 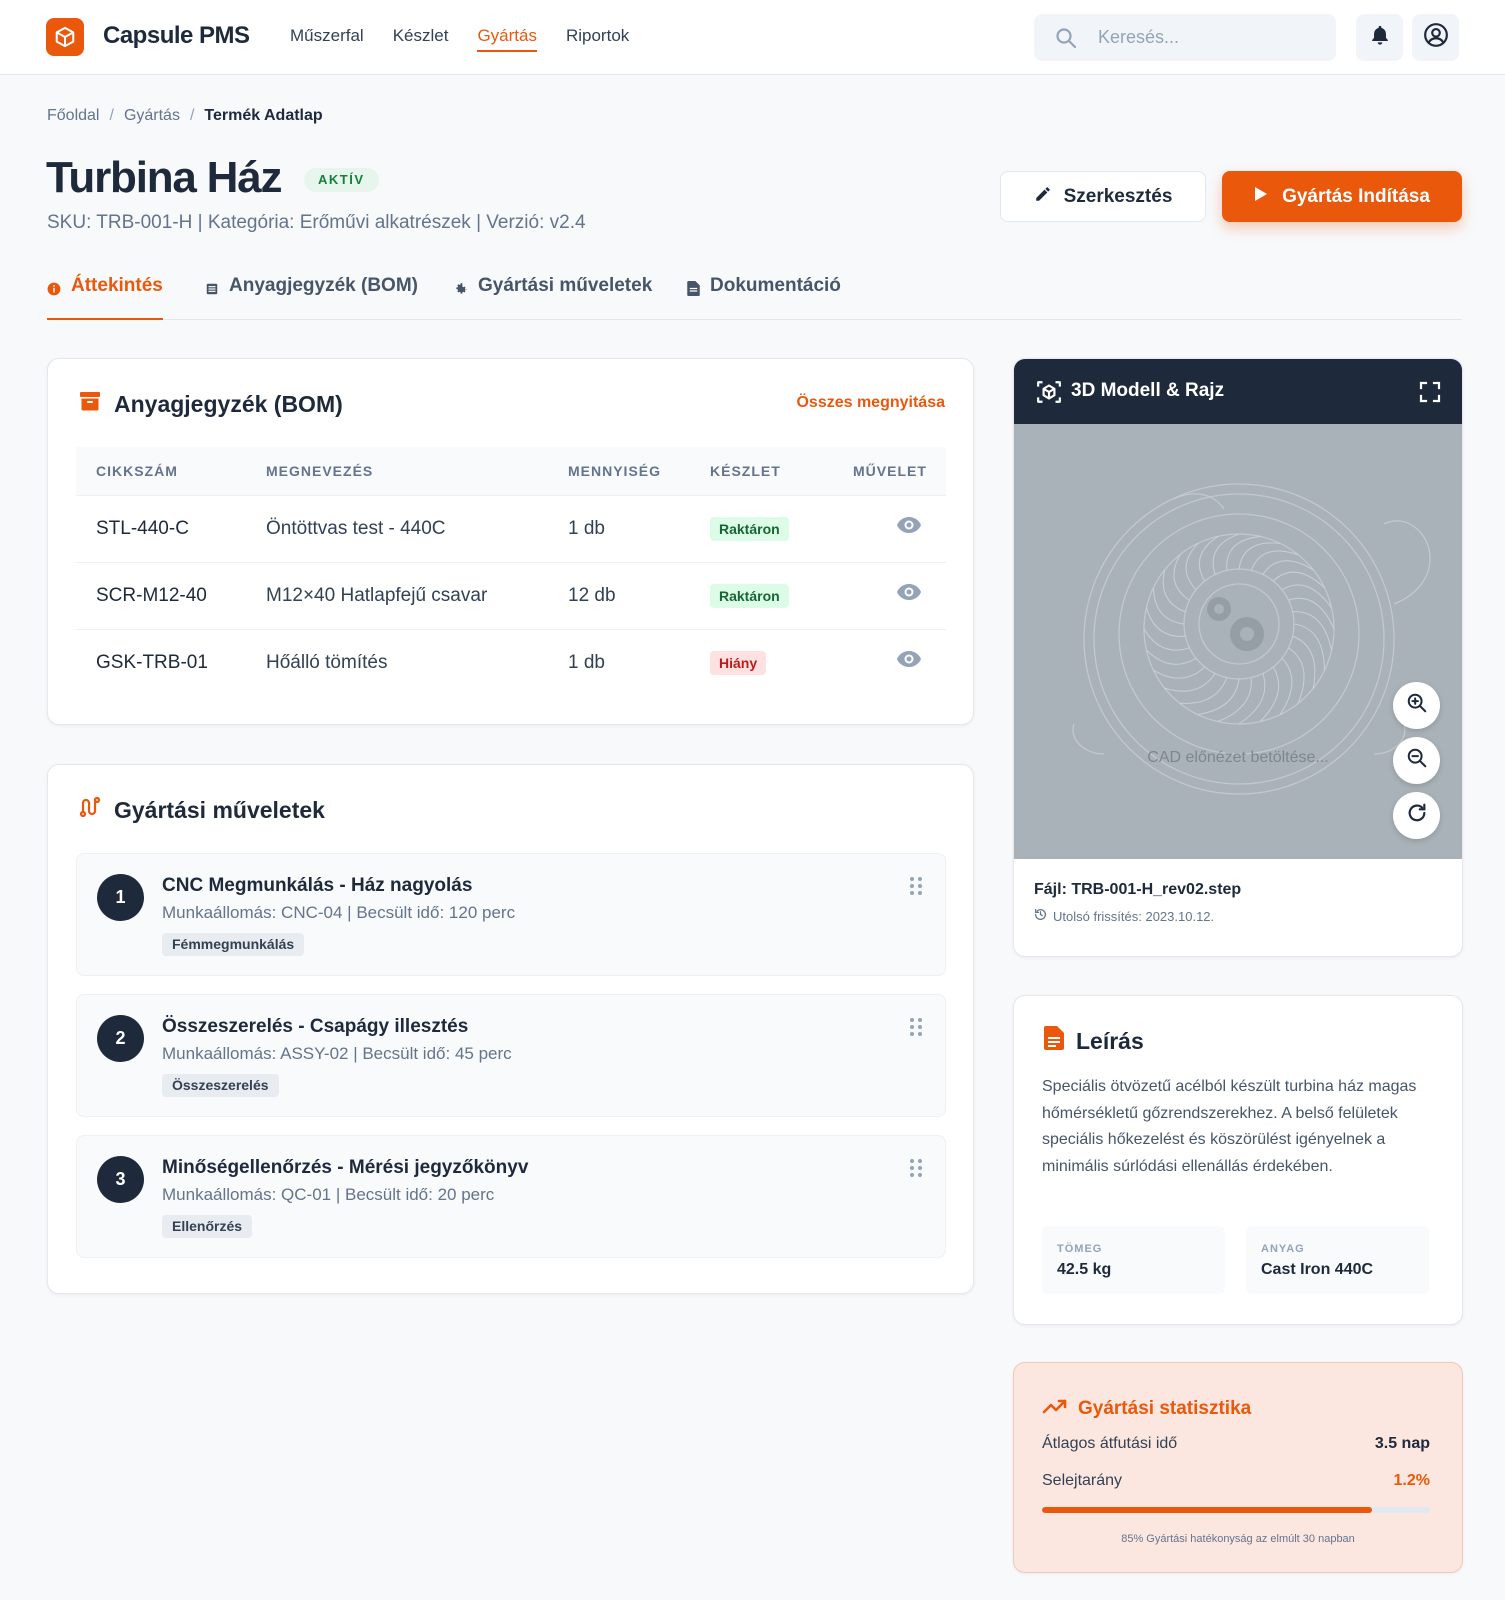 What do you see at coordinates (137, 471) in the screenshot?
I see `header-sku: CIKKSZÁM` at bounding box center [137, 471].